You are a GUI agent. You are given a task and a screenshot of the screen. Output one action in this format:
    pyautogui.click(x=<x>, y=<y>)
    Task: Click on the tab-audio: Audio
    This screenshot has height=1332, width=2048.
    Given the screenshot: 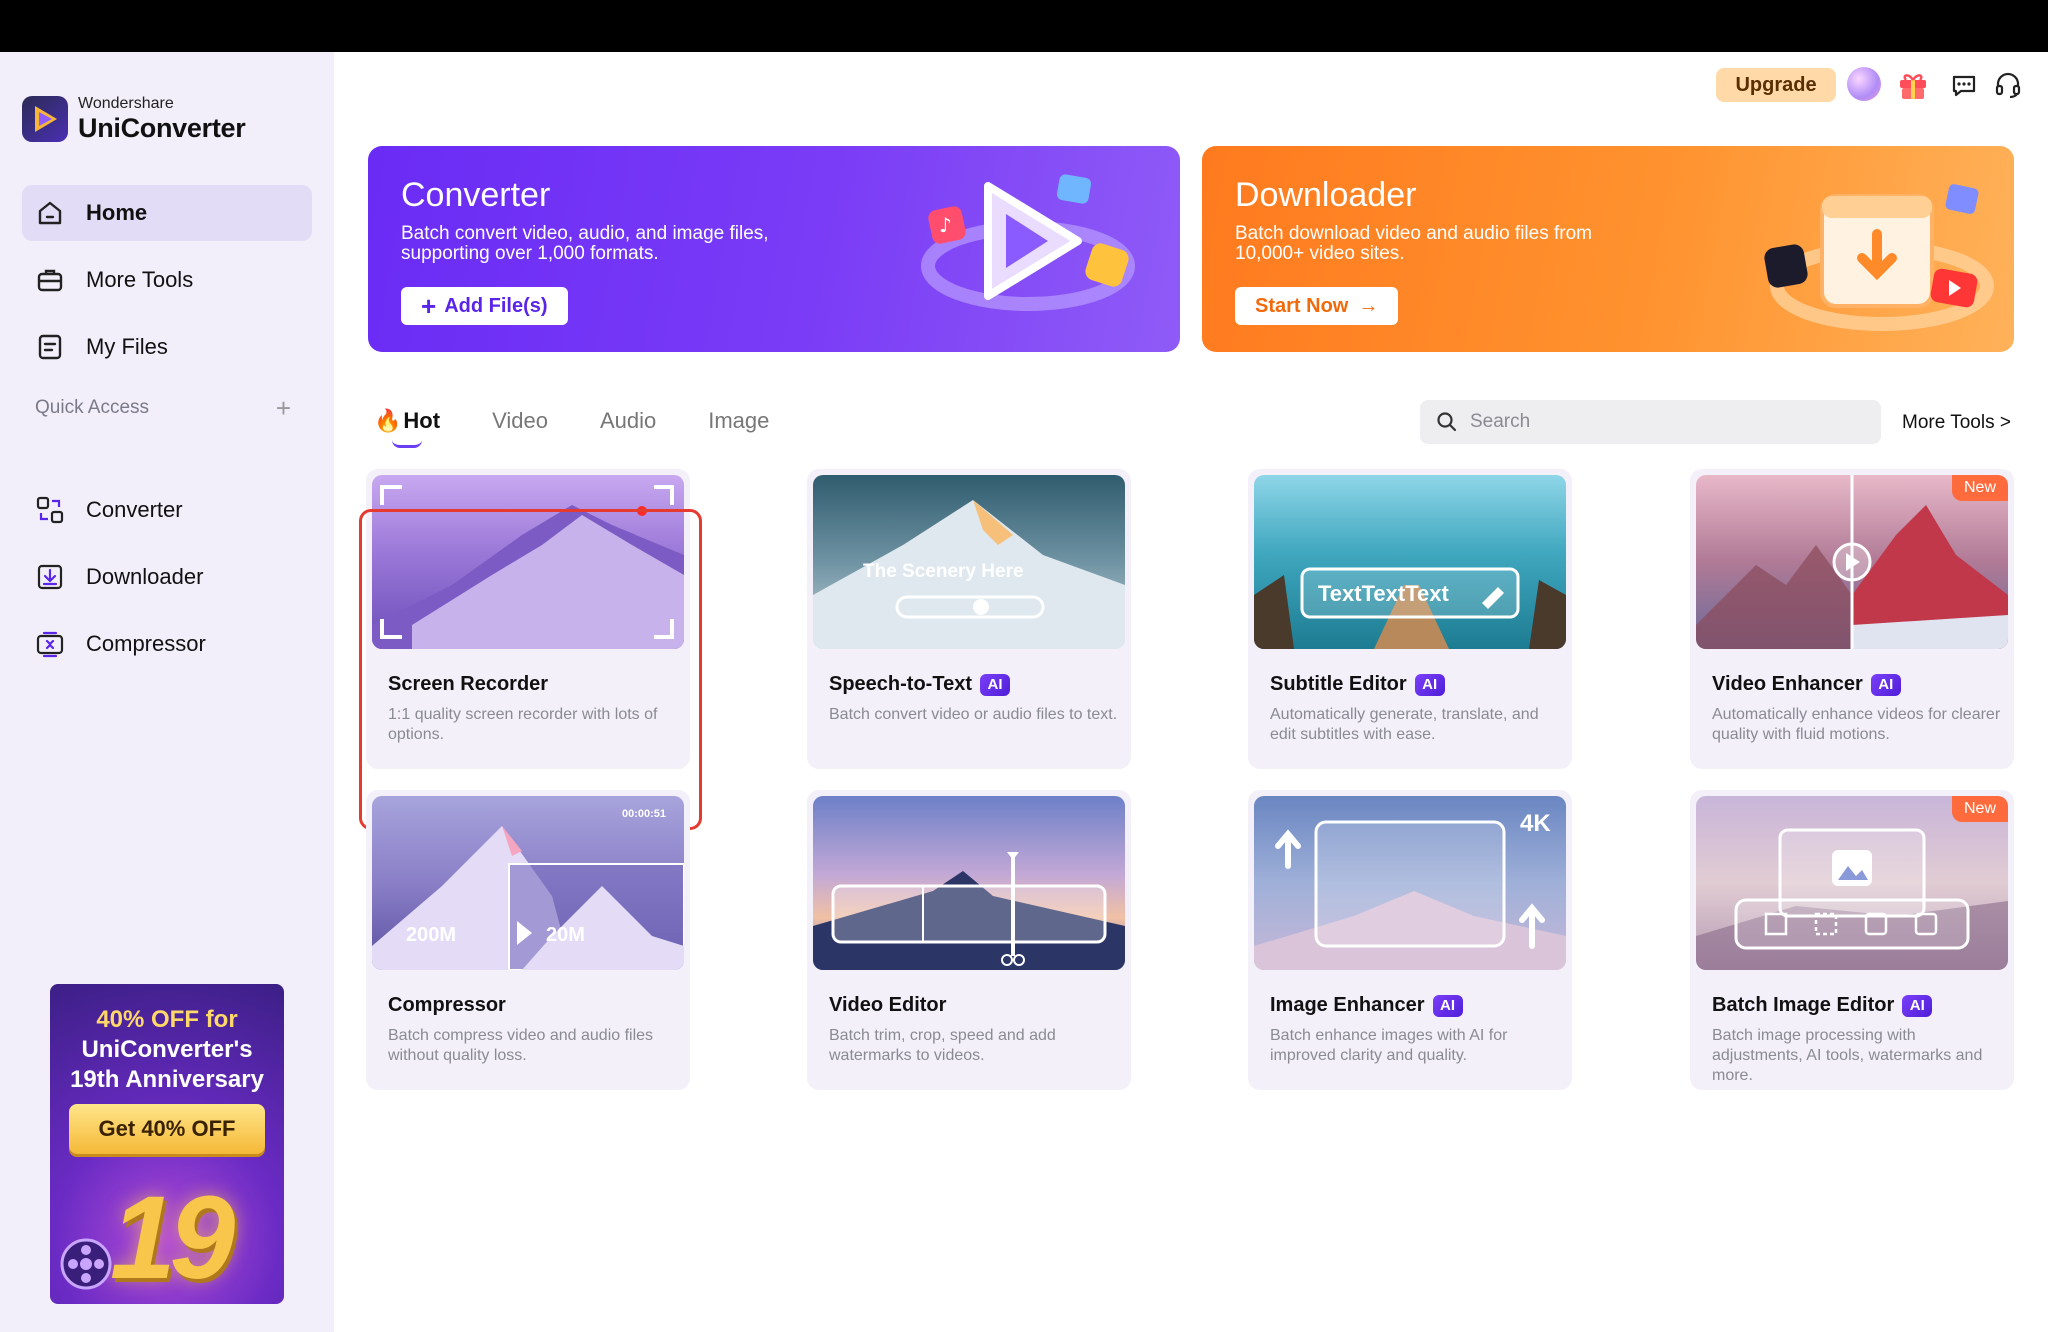 What is the action you would take?
    pyautogui.click(x=628, y=421)
    